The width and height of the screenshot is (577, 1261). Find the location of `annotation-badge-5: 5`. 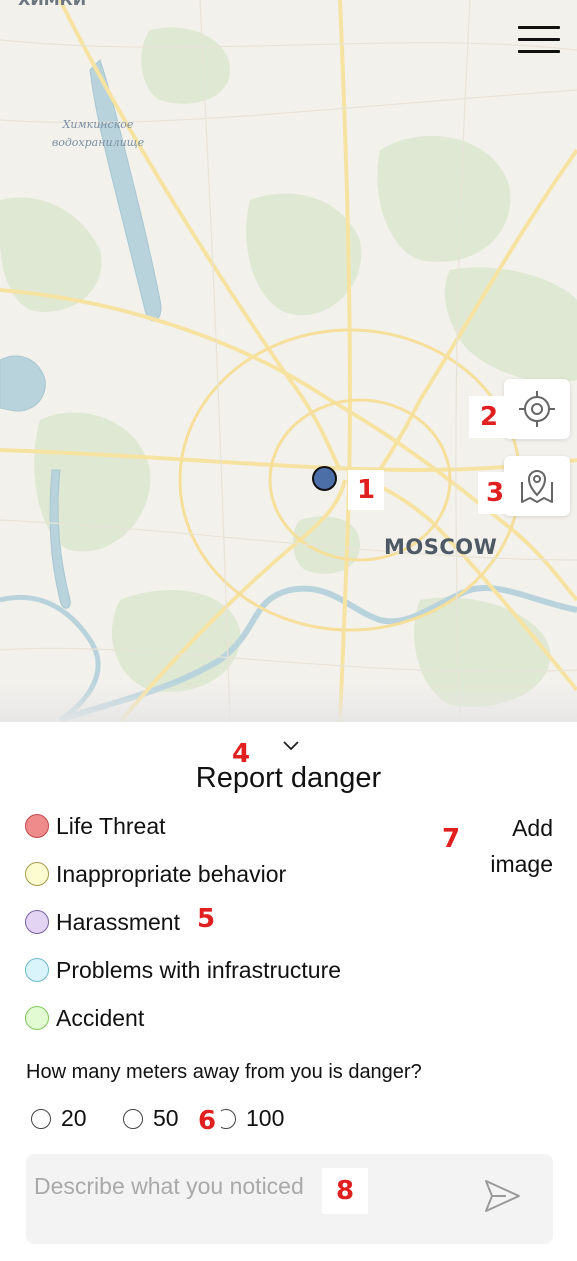

annotation-badge-5: 5 is located at coordinates (206, 919).